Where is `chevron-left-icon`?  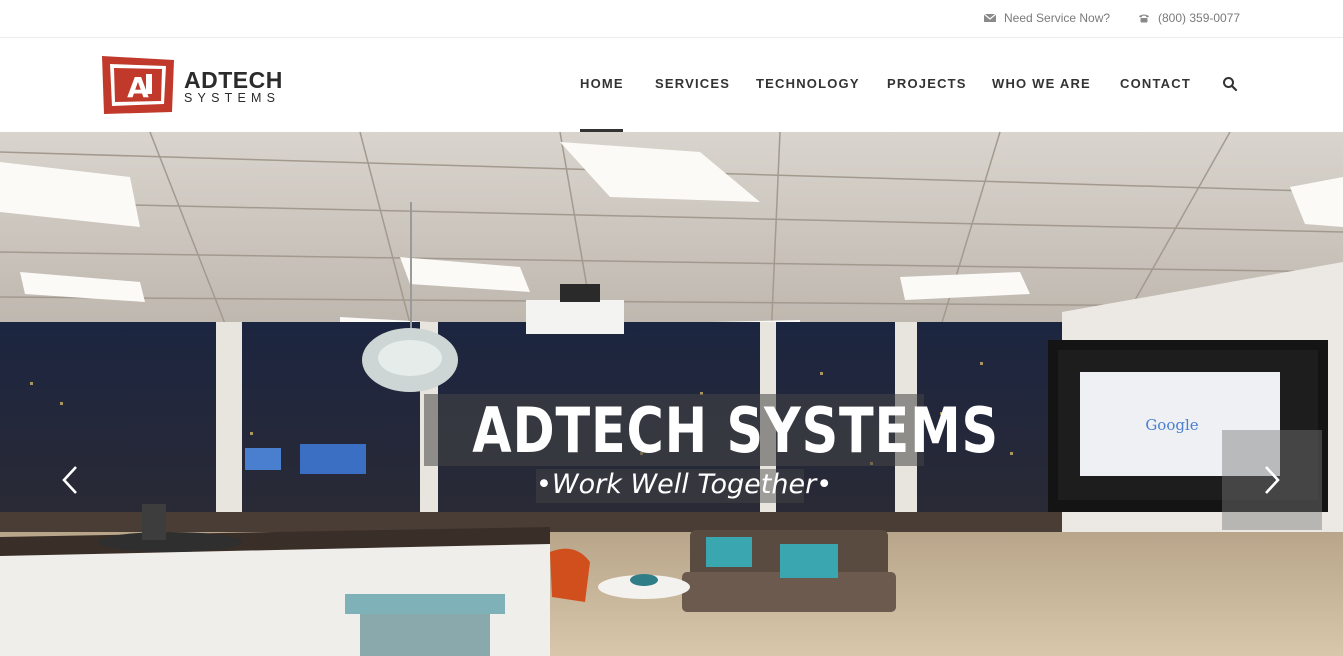 chevron-left-icon is located at coordinates (69, 480).